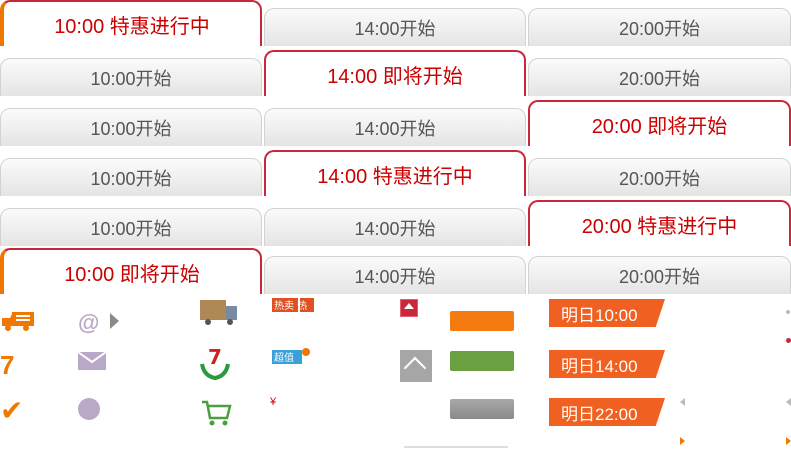  I want to click on svg-text: 7, so click(215, 357).